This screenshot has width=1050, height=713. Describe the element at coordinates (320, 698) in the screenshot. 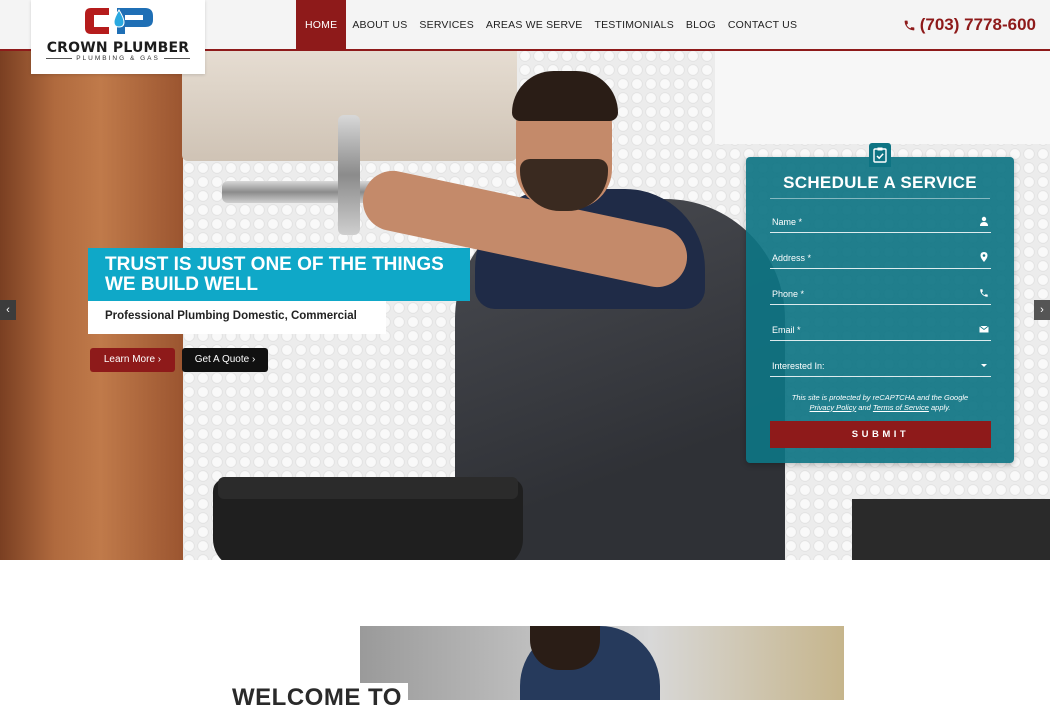

I see `welcome-heading: WELCOME TO` at that location.